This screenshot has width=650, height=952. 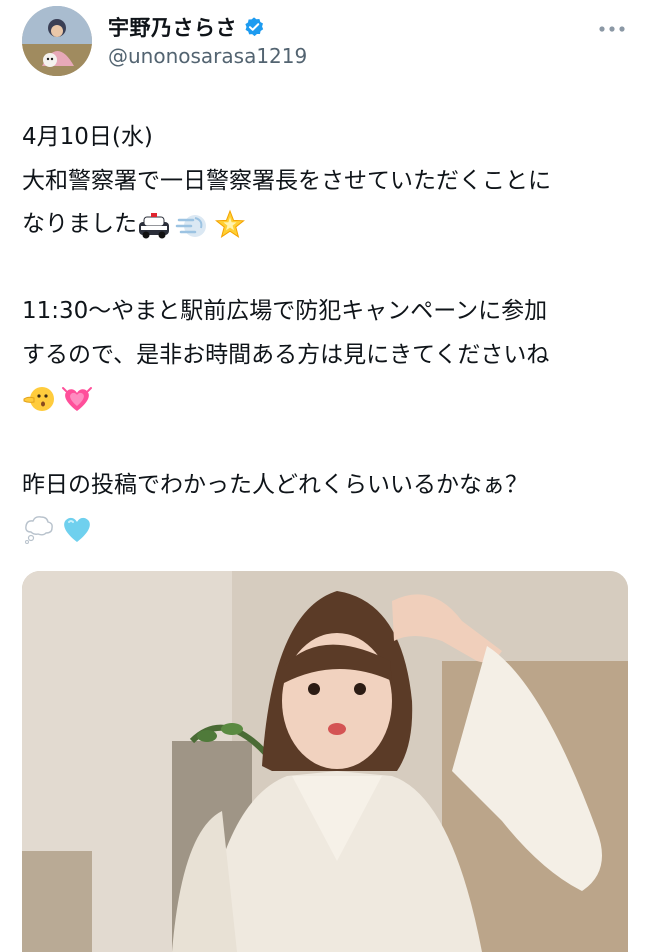 I want to click on tweet-line-text: なりました, so click(x=79, y=224).